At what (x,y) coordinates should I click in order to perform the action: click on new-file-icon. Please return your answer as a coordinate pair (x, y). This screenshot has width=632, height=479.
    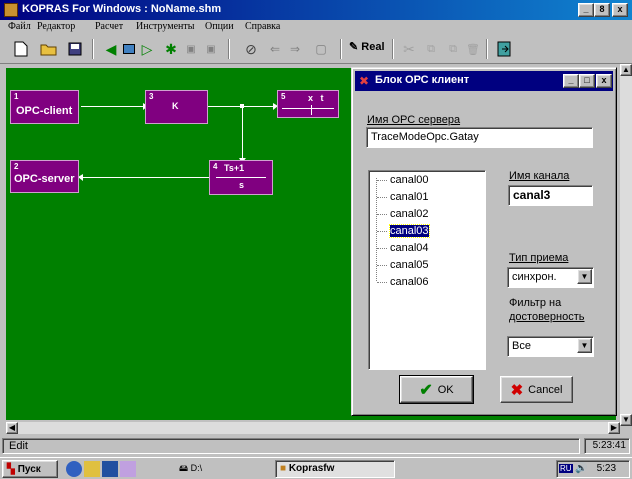
    Looking at the image, I should click on (21, 49).